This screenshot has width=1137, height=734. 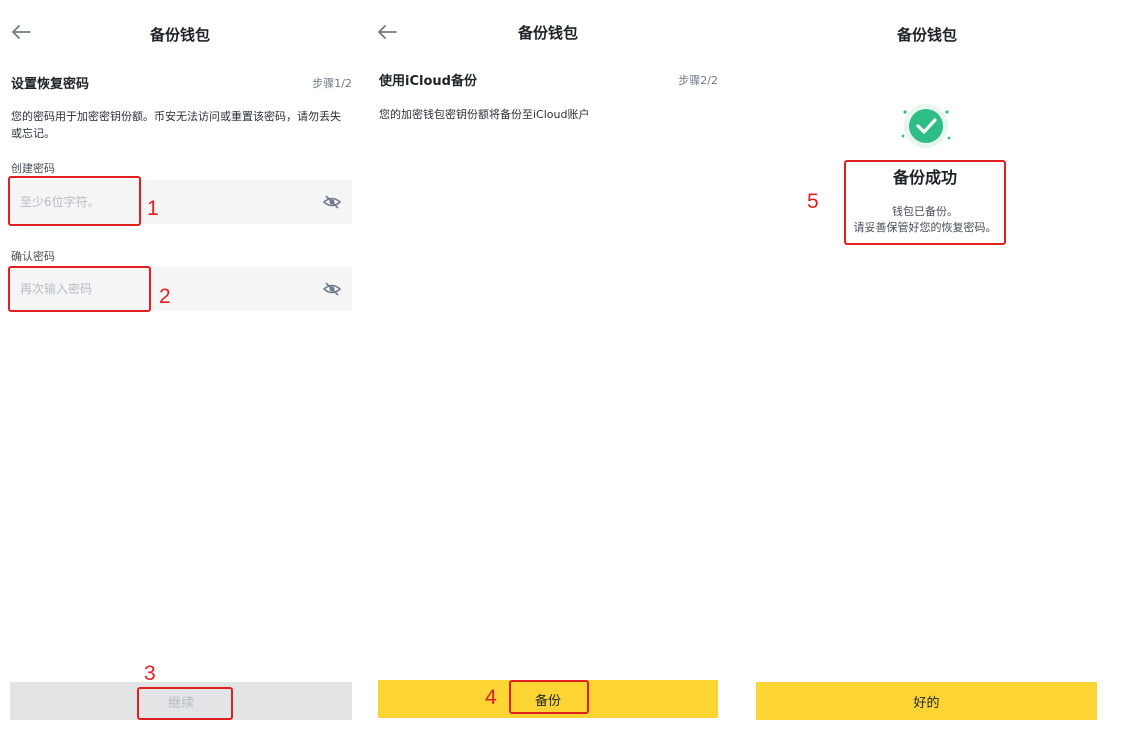 I want to click on check-circle-icon, so click(x=926, y=126).